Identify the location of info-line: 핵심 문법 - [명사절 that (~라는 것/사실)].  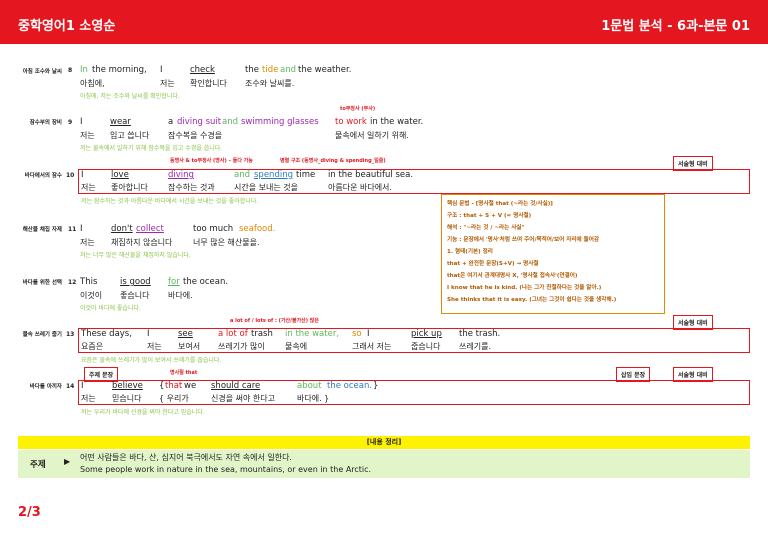
(500, 204).